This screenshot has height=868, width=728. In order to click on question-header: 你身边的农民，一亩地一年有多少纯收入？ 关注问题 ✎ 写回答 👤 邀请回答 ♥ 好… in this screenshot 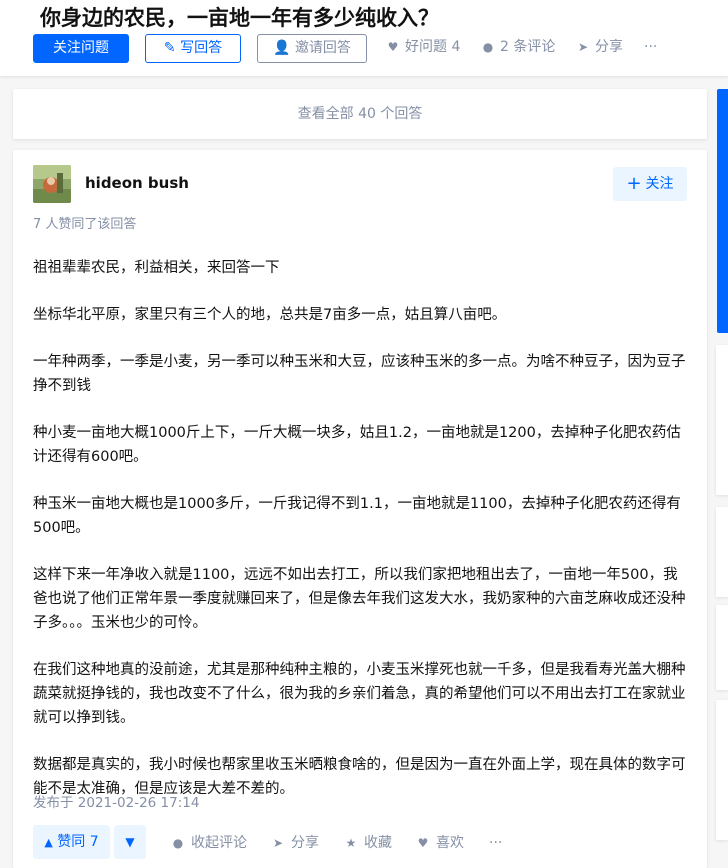, I will do `click(364, 38)`.